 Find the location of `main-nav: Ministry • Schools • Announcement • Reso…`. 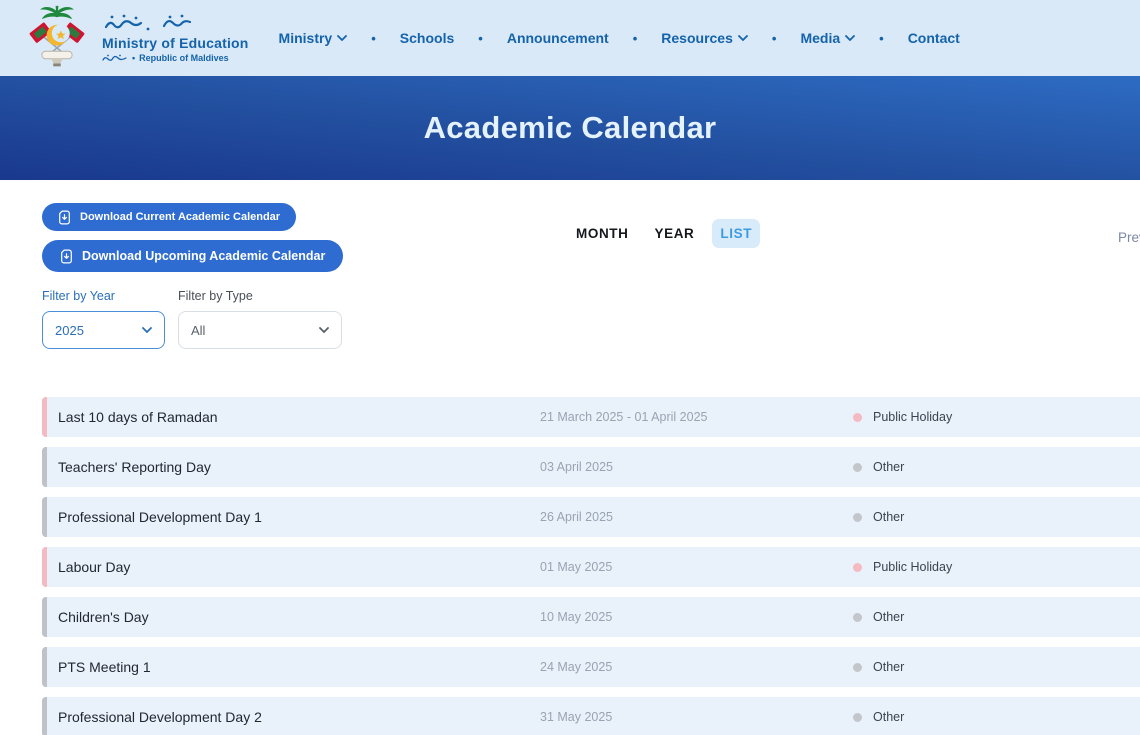

main-nav: Ministry • Schools • Announcement • Reso… is located at coordinates (619, 38).